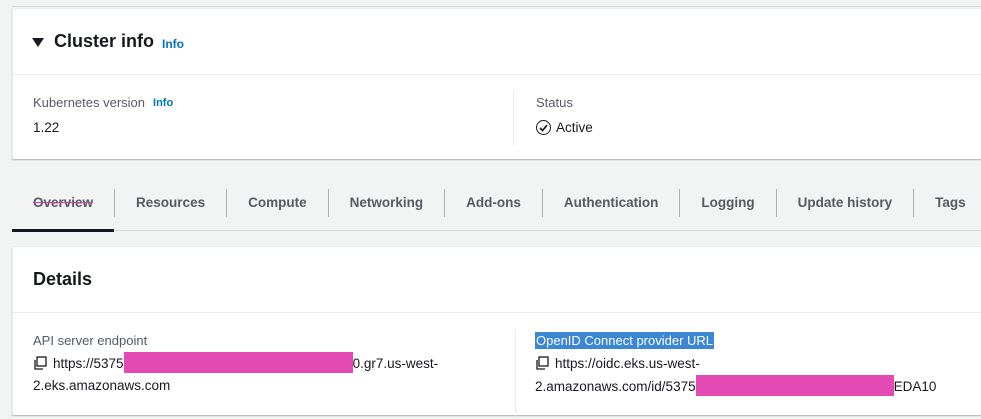  Describe the element at coordinates (90, 340) in the screenshot. I see `api-endpoint-label: API server endpoint` at that location.